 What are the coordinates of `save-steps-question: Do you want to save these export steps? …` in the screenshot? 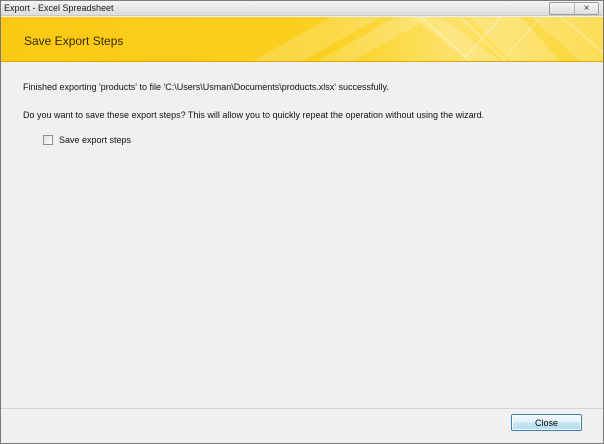 It's located at (254, 115).